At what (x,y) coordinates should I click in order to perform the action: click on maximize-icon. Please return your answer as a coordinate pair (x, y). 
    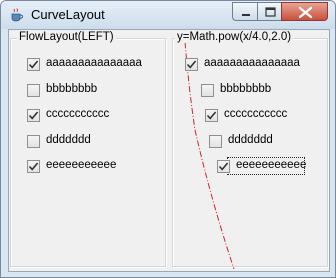
    Looking at the image, I should click on (270, 12).